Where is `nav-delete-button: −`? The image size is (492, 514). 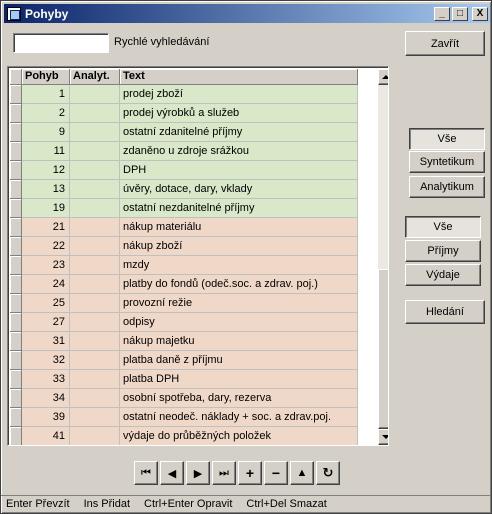
nav-delete-button: − is located at coordinates (276, 473).